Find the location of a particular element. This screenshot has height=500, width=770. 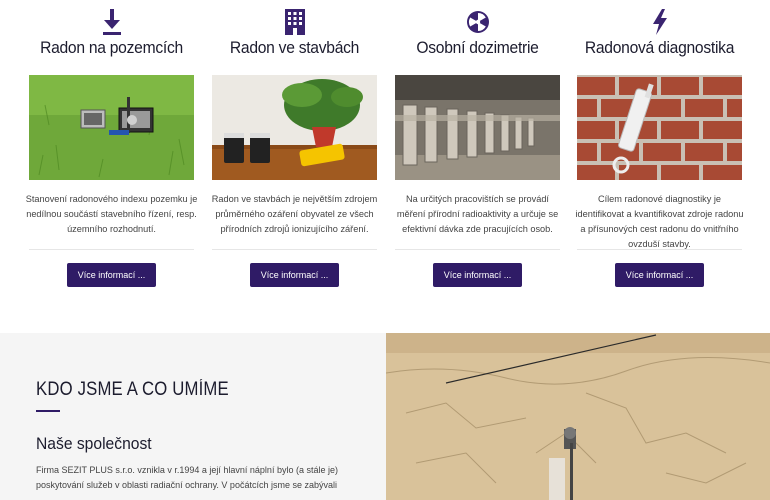

building-icon is located at coordinates (295, 22).